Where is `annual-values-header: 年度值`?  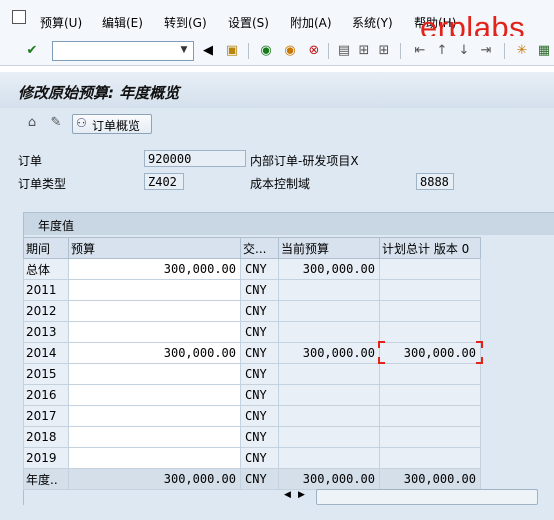 annual-values-header: 年度值 is located at coordinates (289, 224).